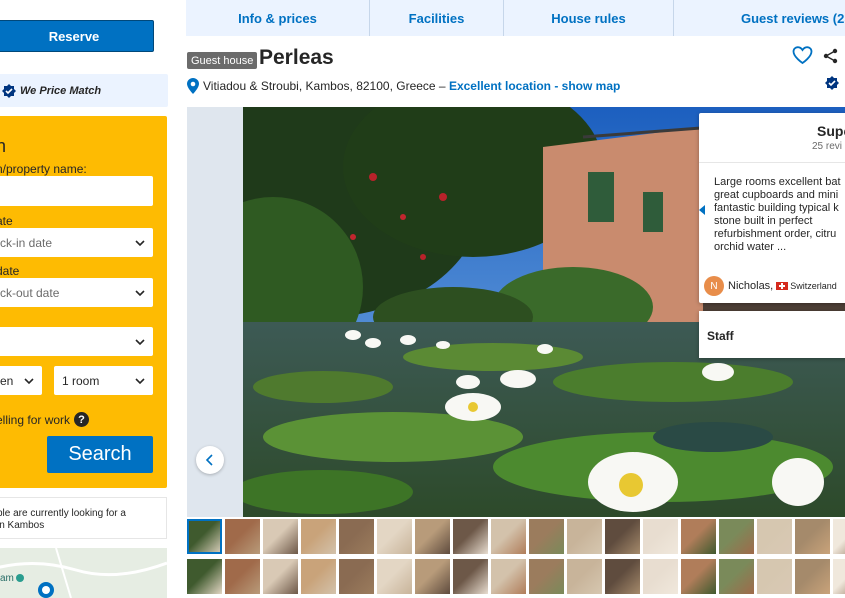 The width and height of the screenshot is (845, 598). What do you see at coordinates (81, 380) in the screenshot?
I see `rooms-value: 1 room` at bounding box center [81, 380].